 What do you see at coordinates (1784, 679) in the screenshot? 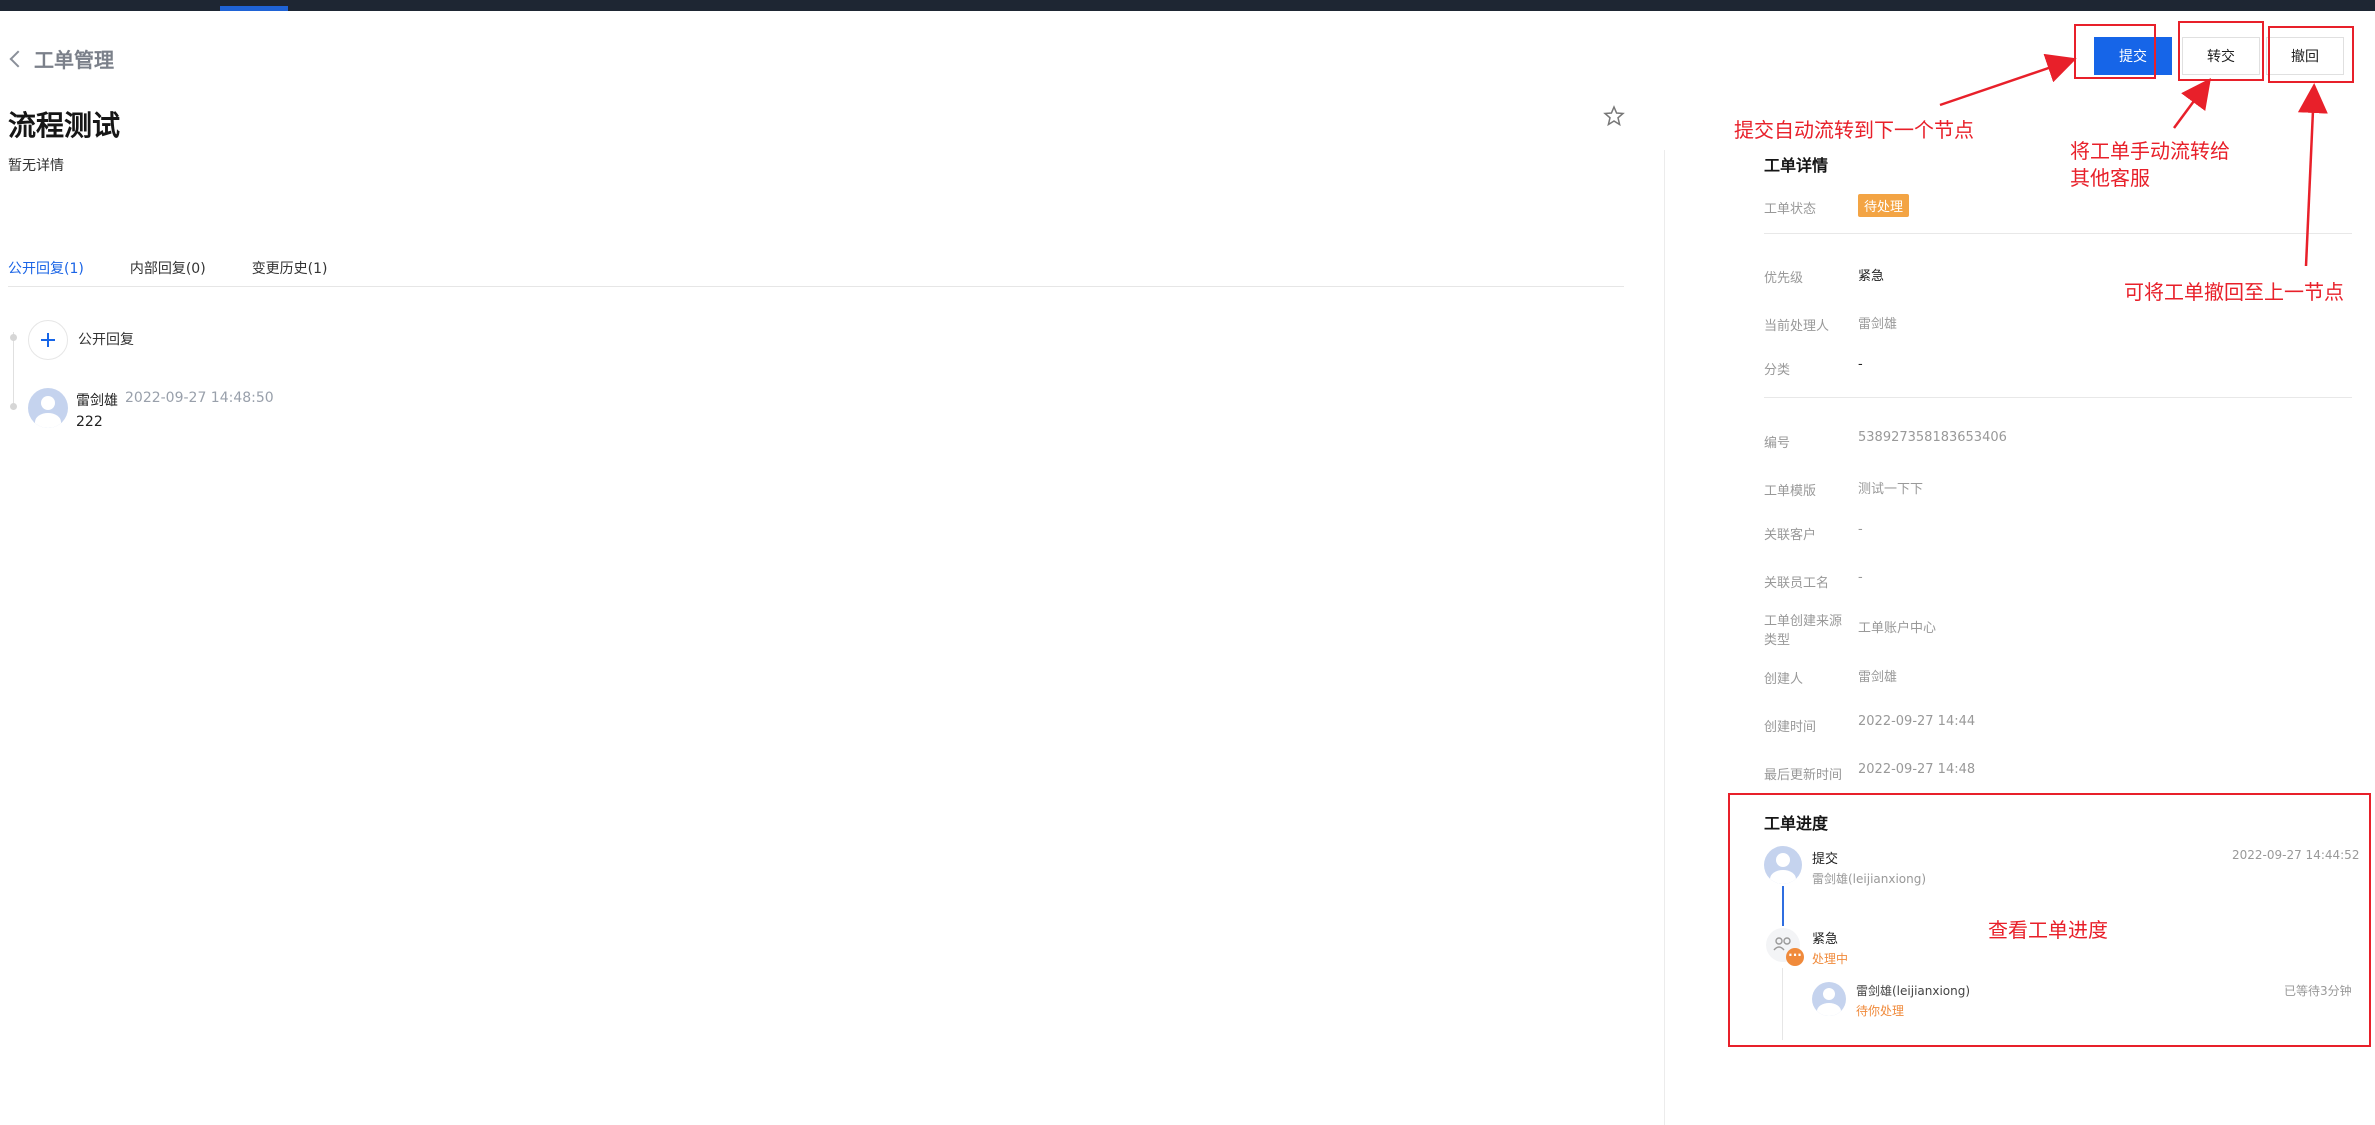
I see `creator-label: 创建人` at bounding box center [1784, 679].